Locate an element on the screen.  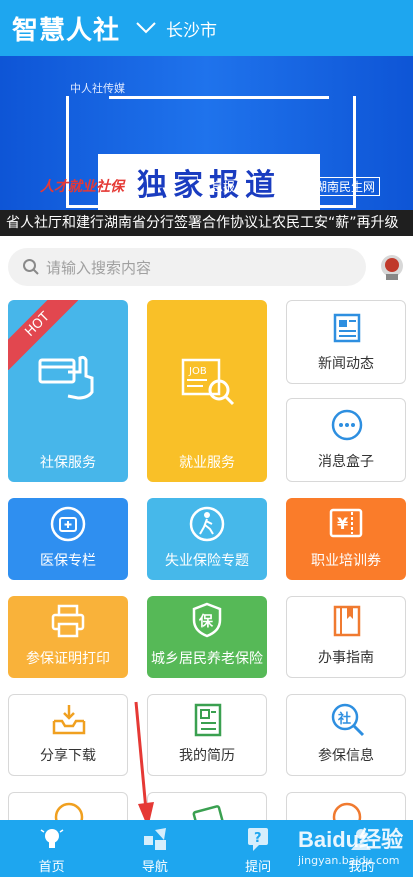
tile-download: 分享下载 is located at coordinates (68, 735).